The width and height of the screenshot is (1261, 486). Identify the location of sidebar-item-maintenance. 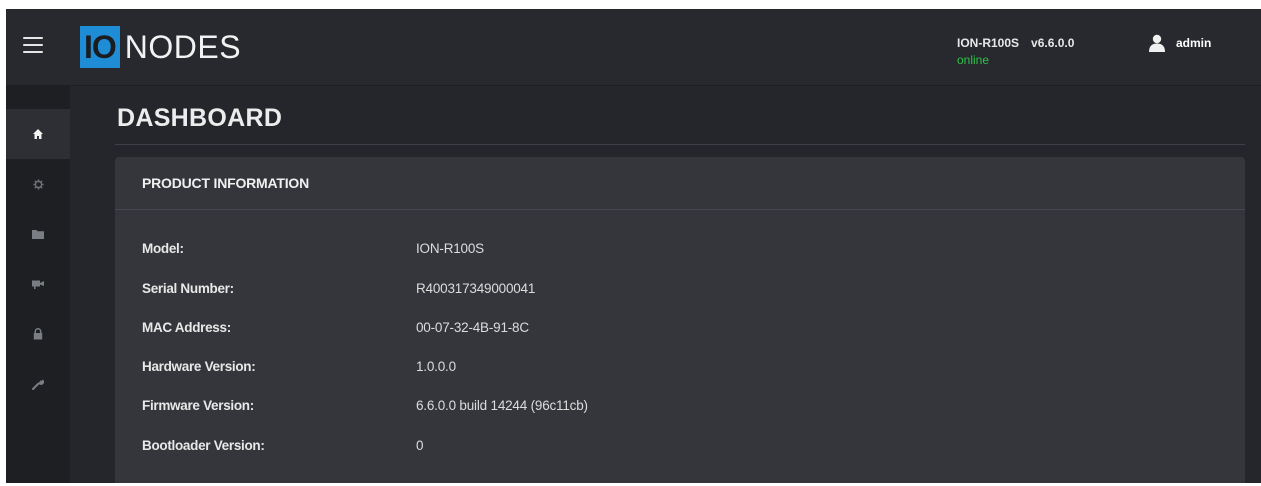
(38, 384).